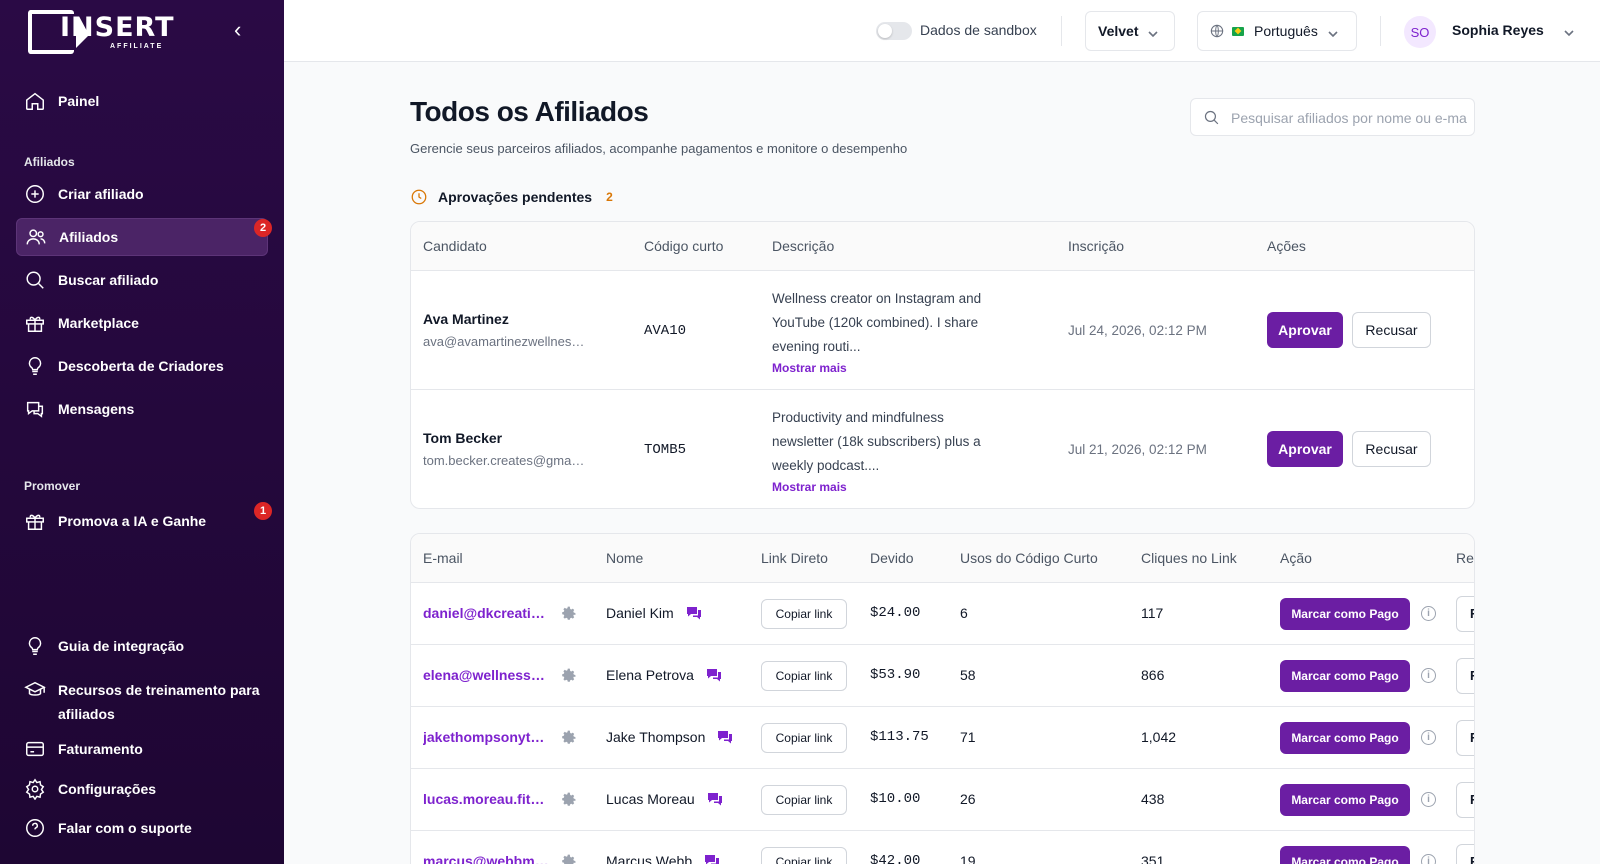 The image size is (1600, 864). What do you see at coordinates (487, 675) in the screenshot?
I see `affiliate-email-link: elena@wellnesswithelena.com` at bounding box center [487, 675].